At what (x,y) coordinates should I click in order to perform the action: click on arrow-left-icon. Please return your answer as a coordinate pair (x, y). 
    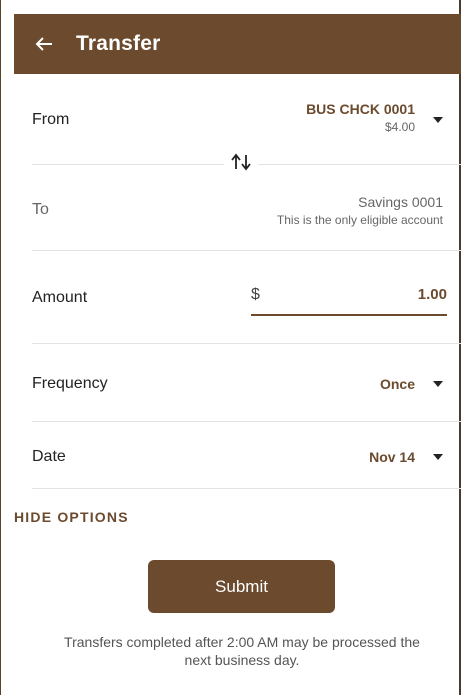
    Looking at the image, I should click on (43, 44).